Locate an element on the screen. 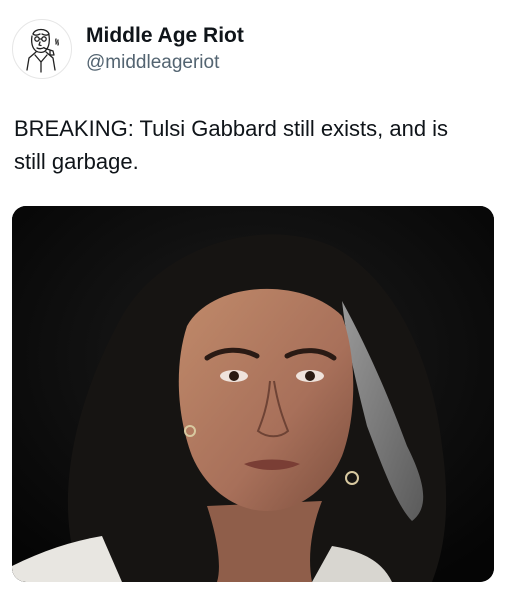  author-display-name: Middle Age Riot is located at coordinates (165, 36).